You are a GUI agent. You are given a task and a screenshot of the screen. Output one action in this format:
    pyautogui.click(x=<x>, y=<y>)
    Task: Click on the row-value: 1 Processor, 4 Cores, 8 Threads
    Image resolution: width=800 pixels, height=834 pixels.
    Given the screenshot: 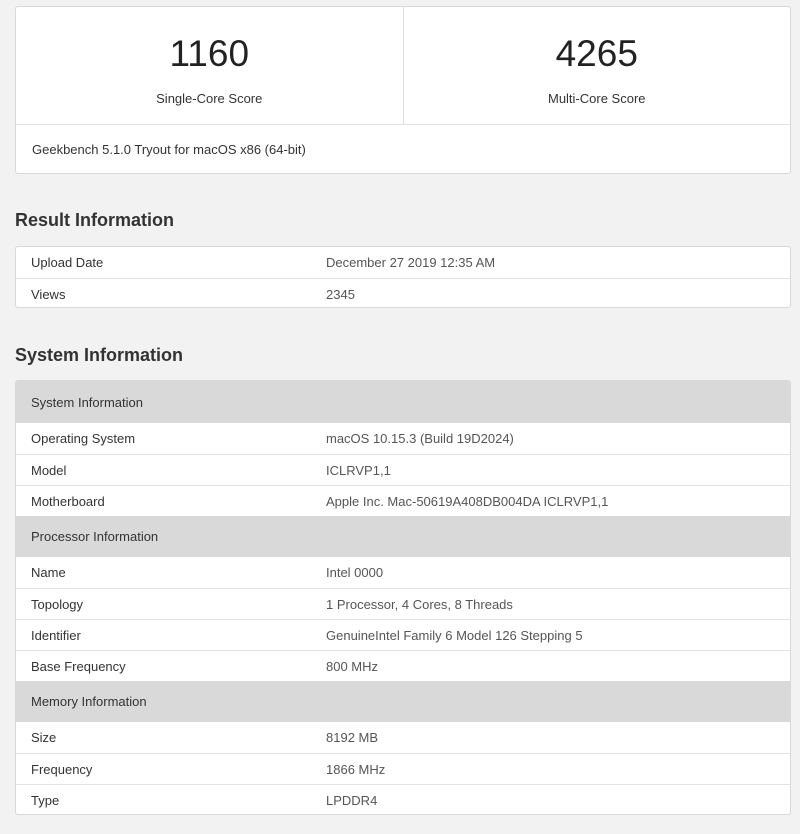 What is the action you would take?
    pyautogui.click(x=419, y=604)
    